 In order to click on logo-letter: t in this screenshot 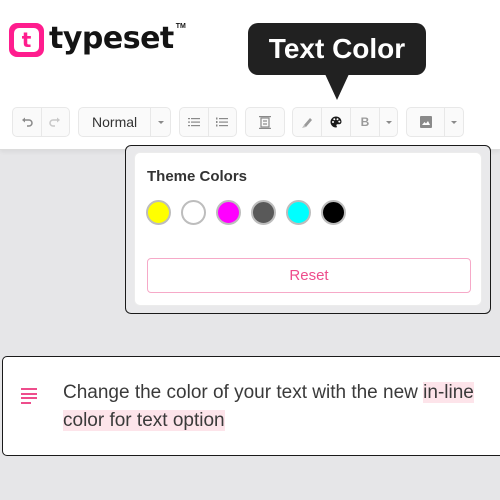, I will do `click(26, 40)`.